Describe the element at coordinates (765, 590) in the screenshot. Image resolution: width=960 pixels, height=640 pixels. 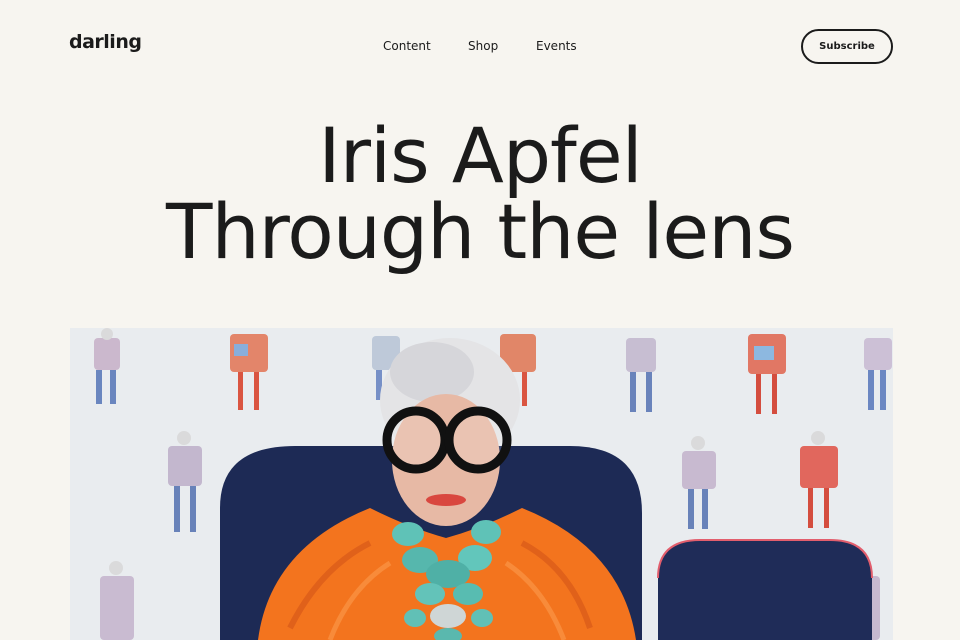
I see `chair-right` at that location.